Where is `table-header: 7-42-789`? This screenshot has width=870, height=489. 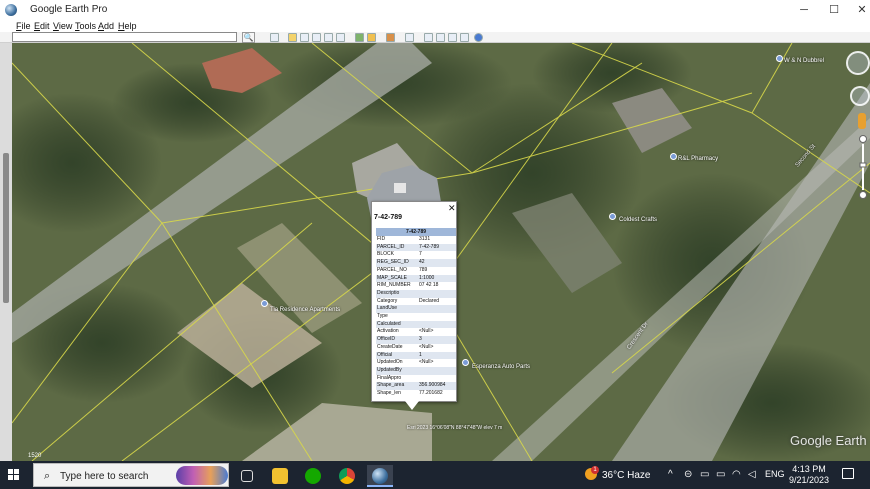
table-header: 7-42-789 is located at coordinates (416, 232).